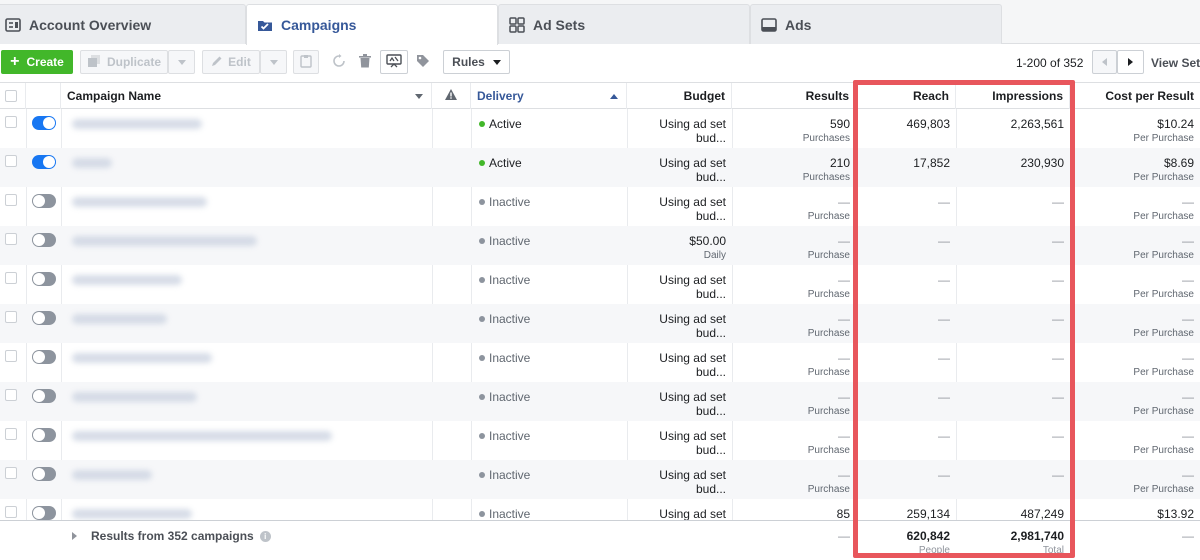  Describe the element at coordinates (1135, 96) in the screenshot. I see `column-header-cost-per-result: Cost per Result` at that location.